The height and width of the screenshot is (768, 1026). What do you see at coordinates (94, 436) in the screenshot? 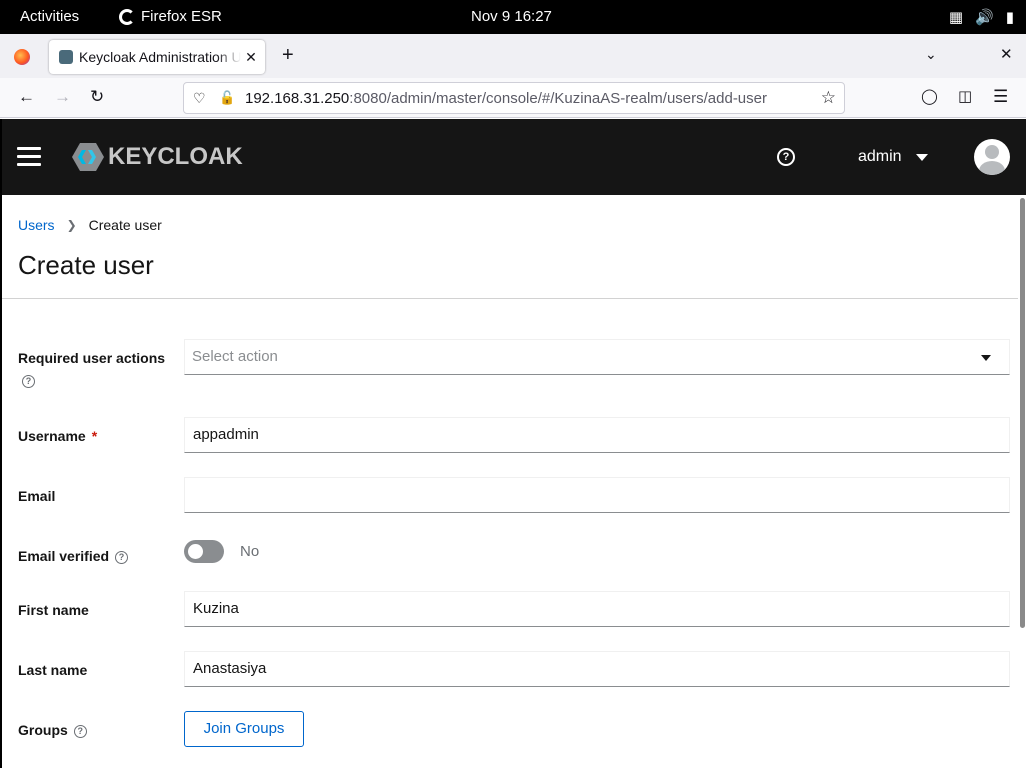
I see `required-asterisk: *` at bounding box center [94, 436].